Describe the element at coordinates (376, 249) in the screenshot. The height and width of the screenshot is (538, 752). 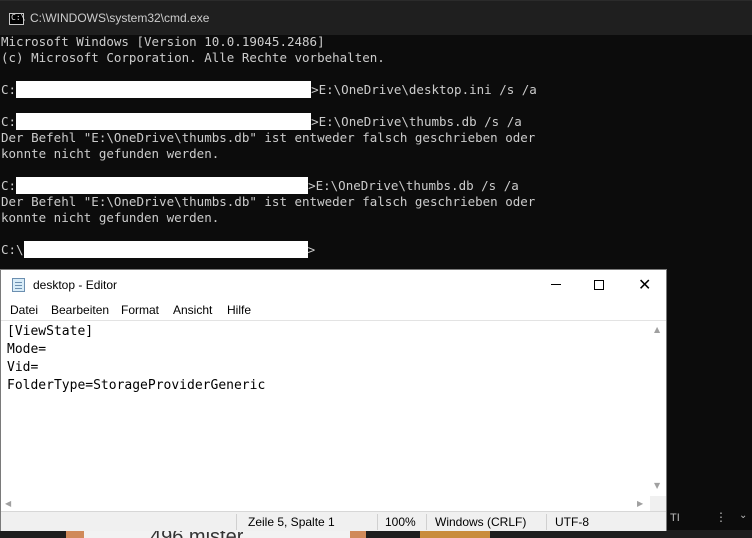
I see `console-line: C:\ >` at that location.